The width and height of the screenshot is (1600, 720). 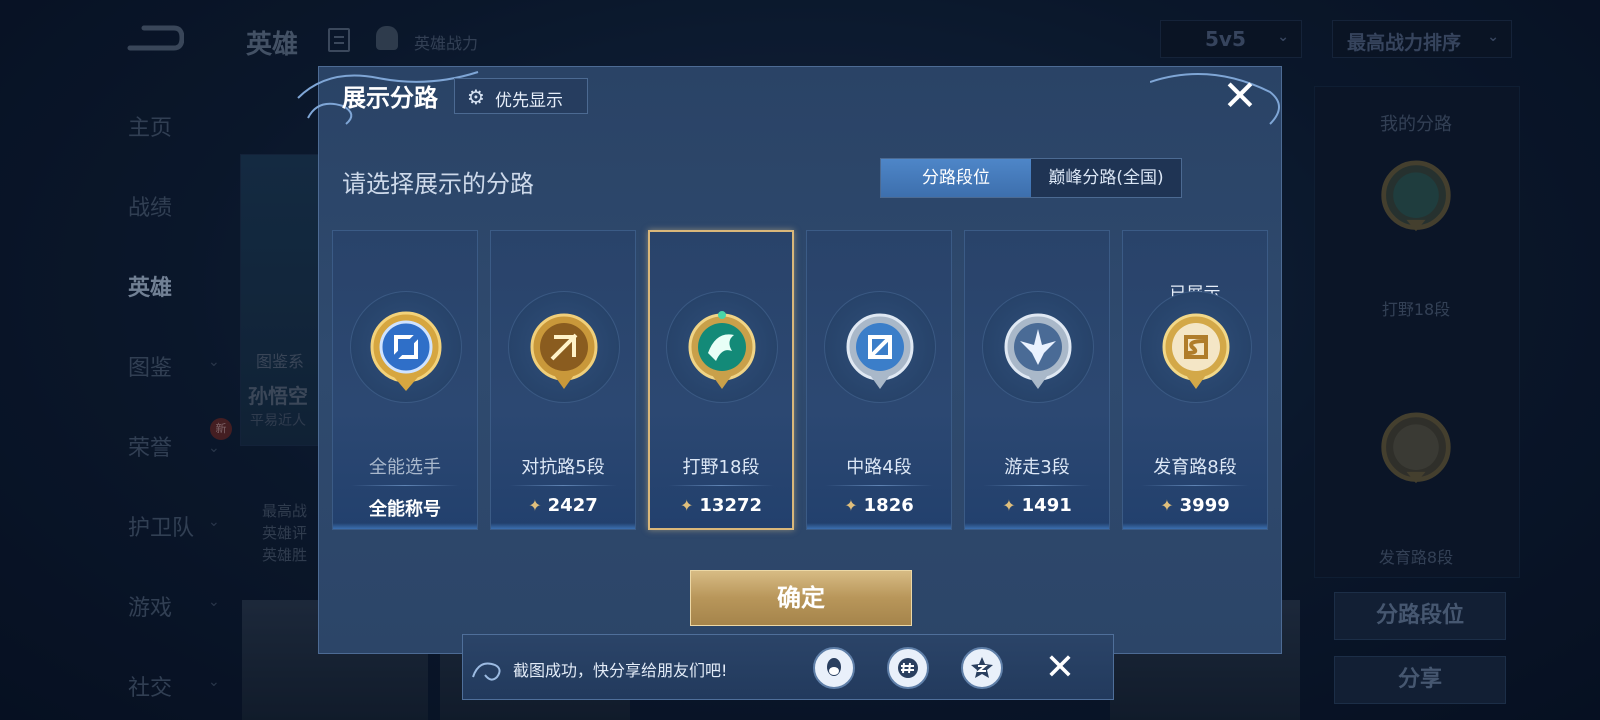 What do you see at coordinates (438, 184) in the screenshot?
I see `select-prompt: 请选择展示的分路` at bounding box center [438, 184].